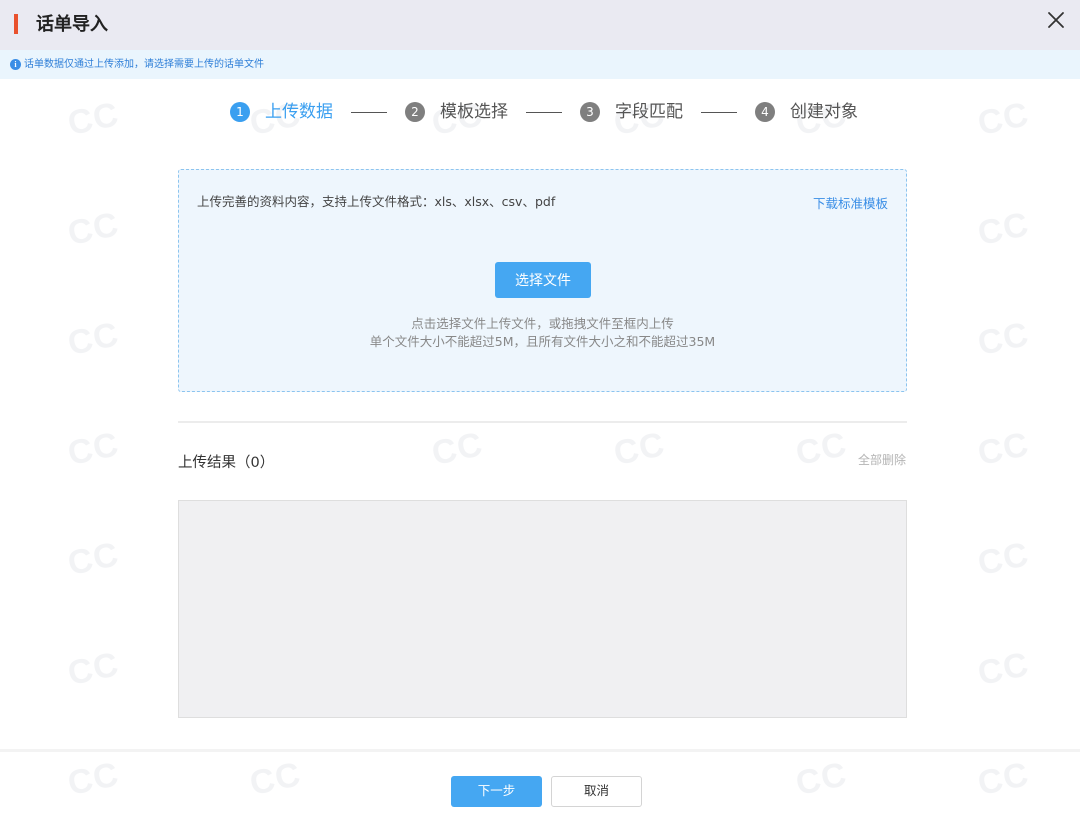 The image size is (1080, 818). Describe the element at coordinates (376, 201) in the screenshot. I see `upload-description: 上传完善的资料内容，支持上传文件格式：xls、xlsx、csv、pdf` at that location.